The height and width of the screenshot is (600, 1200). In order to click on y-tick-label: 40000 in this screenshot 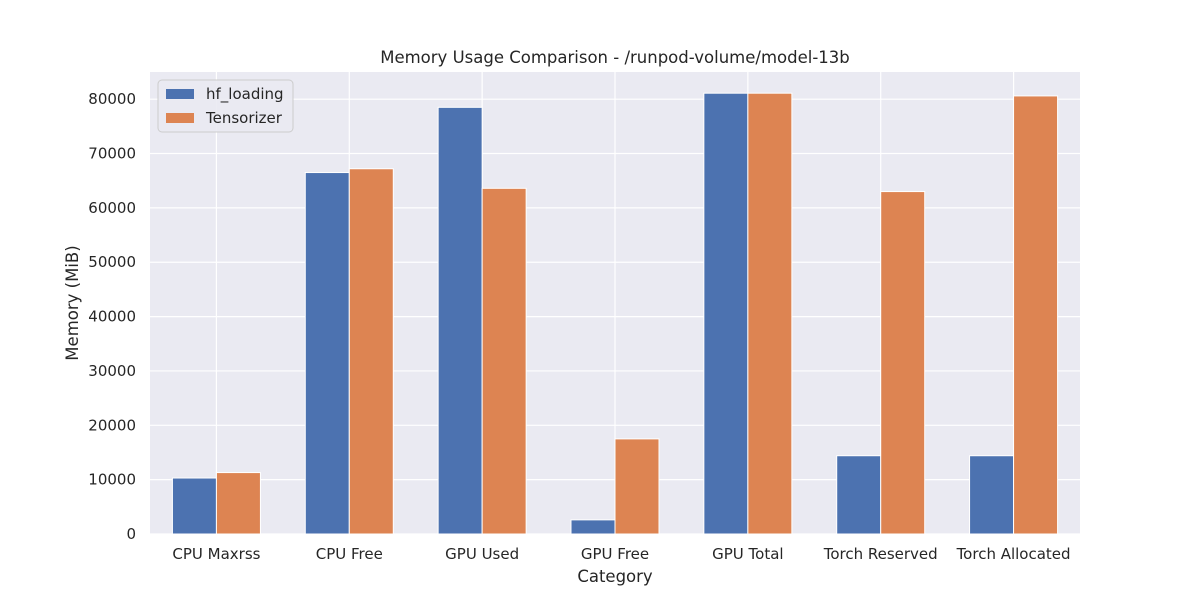, I will do `click(112, 317)`.